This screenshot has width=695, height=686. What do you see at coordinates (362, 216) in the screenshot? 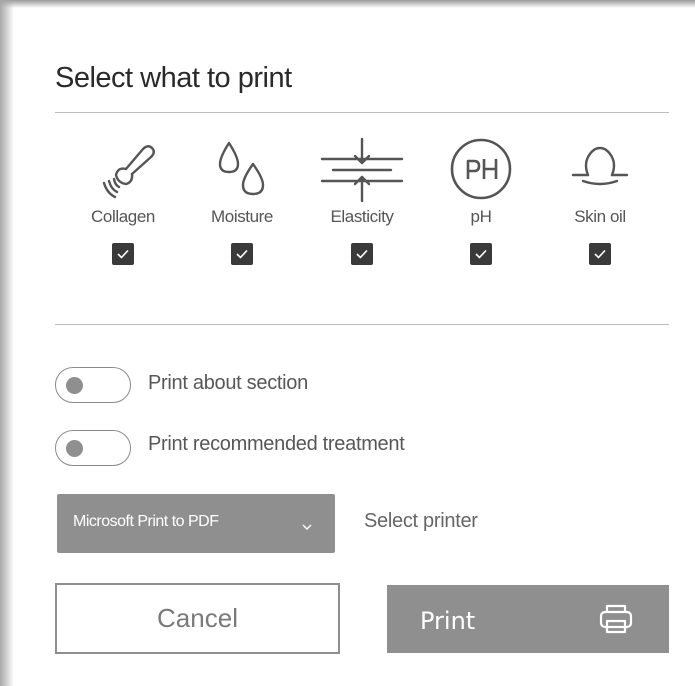
I see `metric-label-elasticity: Elasticity` at bounding box center [362, 216].